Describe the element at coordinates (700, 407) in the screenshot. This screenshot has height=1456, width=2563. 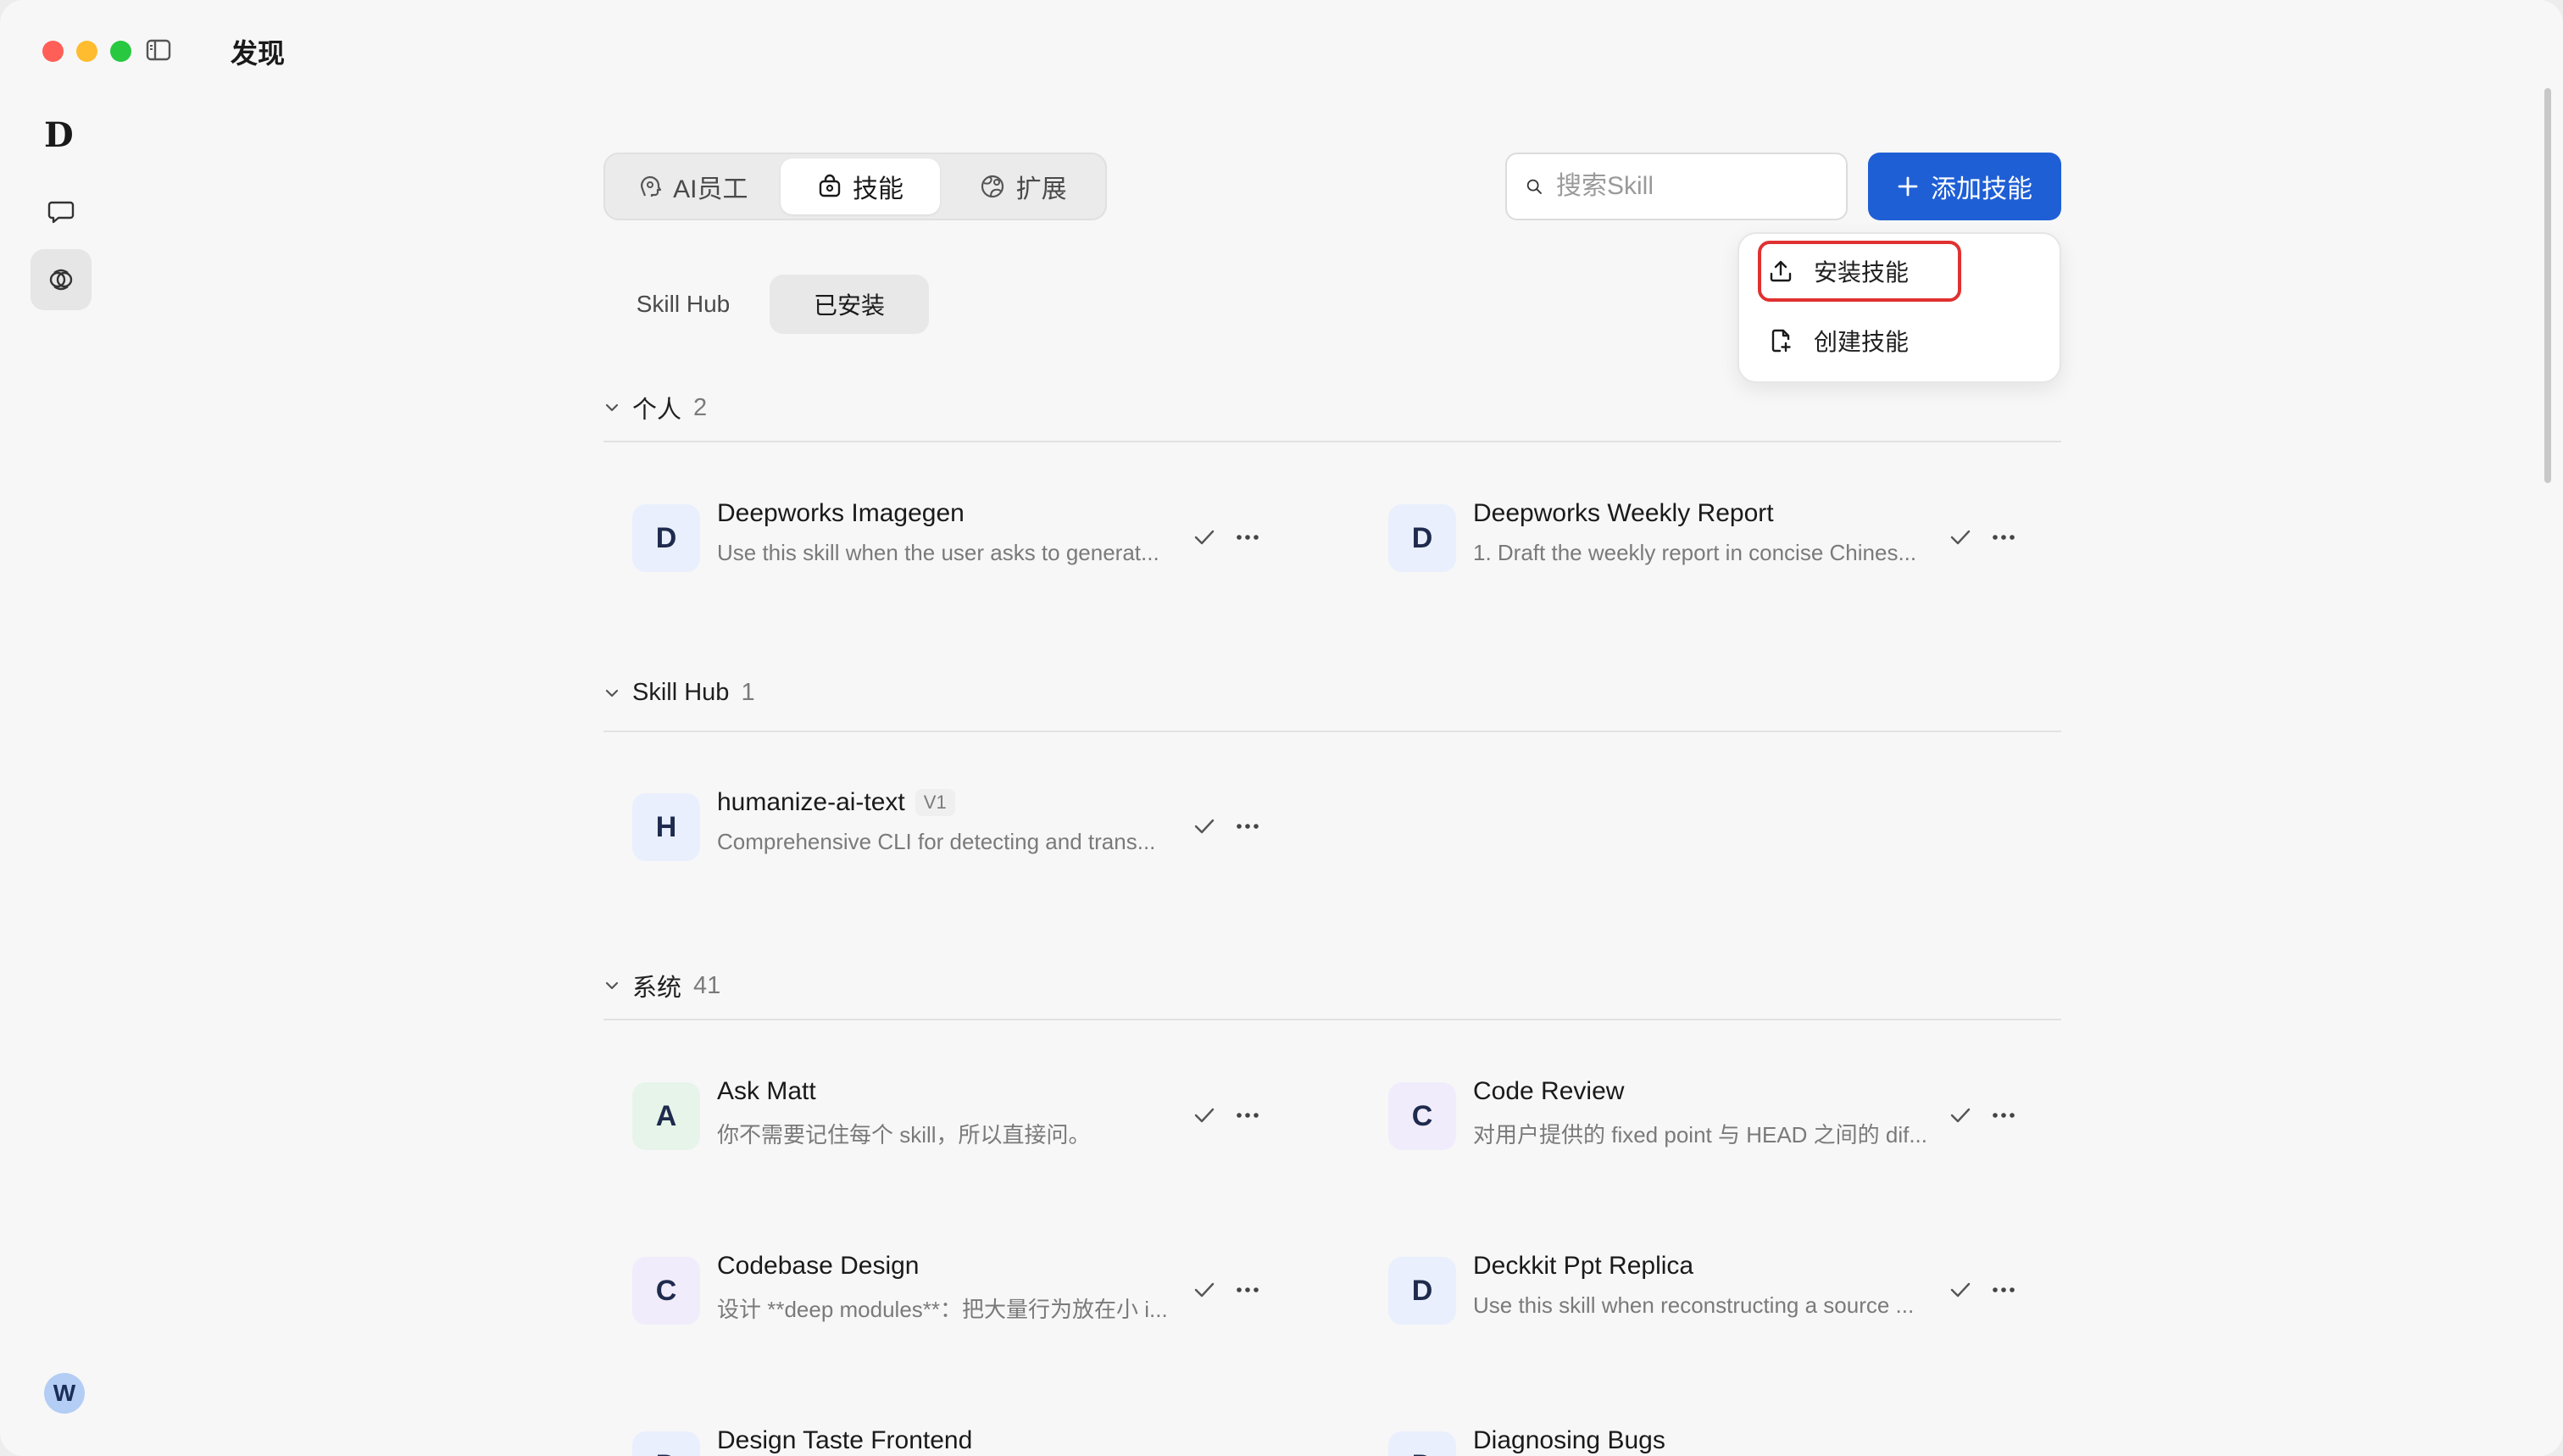
I see `section-count: 2` at that location.